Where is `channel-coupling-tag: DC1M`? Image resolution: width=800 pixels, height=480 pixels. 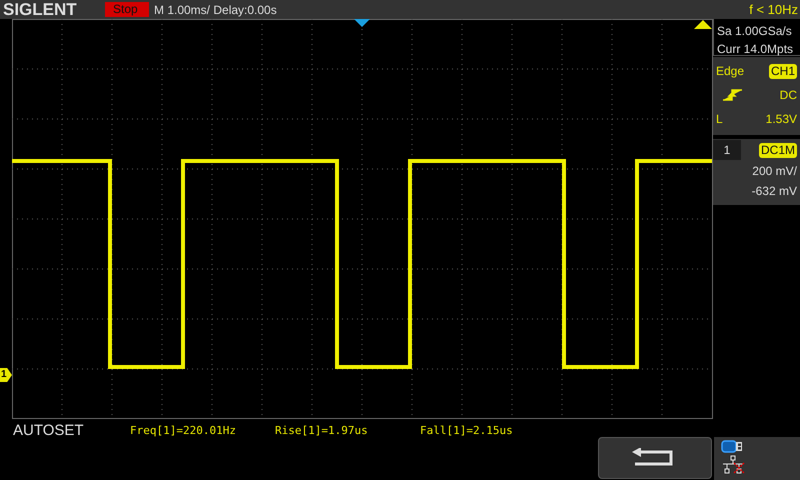 channel-coupling-tag: DC1M is located at coordinates (777, 150).